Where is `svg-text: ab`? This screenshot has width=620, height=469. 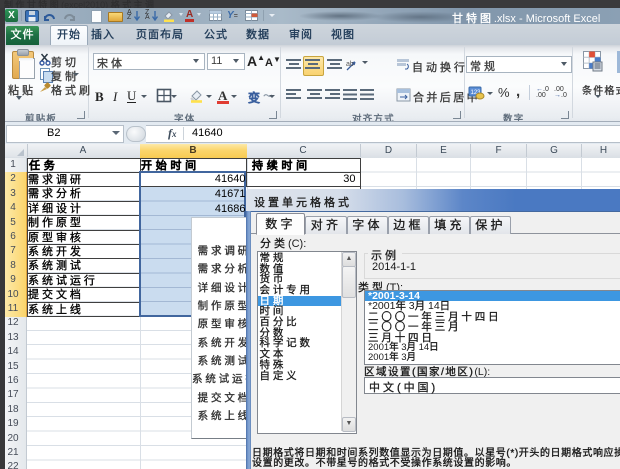 svg-text: ab is located at coordinates (350, 64).